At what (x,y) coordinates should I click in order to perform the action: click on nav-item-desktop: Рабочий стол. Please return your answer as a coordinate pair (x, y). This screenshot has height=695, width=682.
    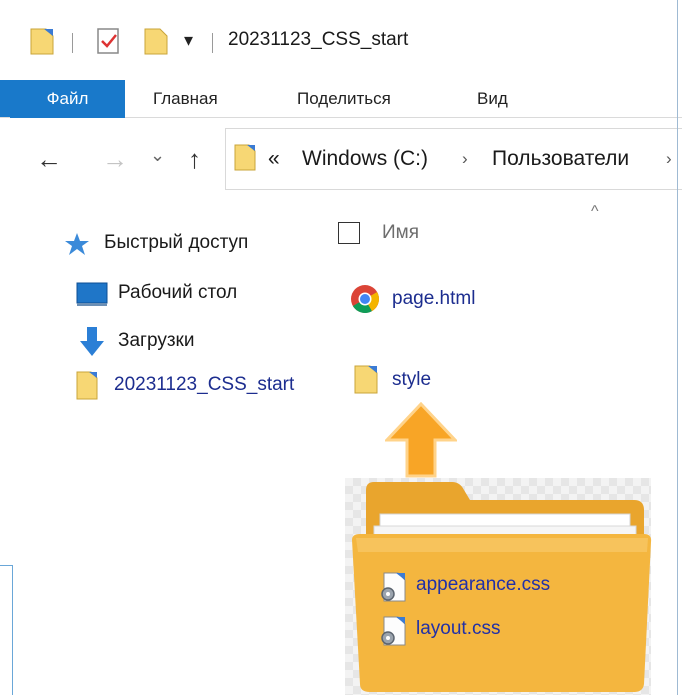
    Looking at the image, I should click on (165, 296).